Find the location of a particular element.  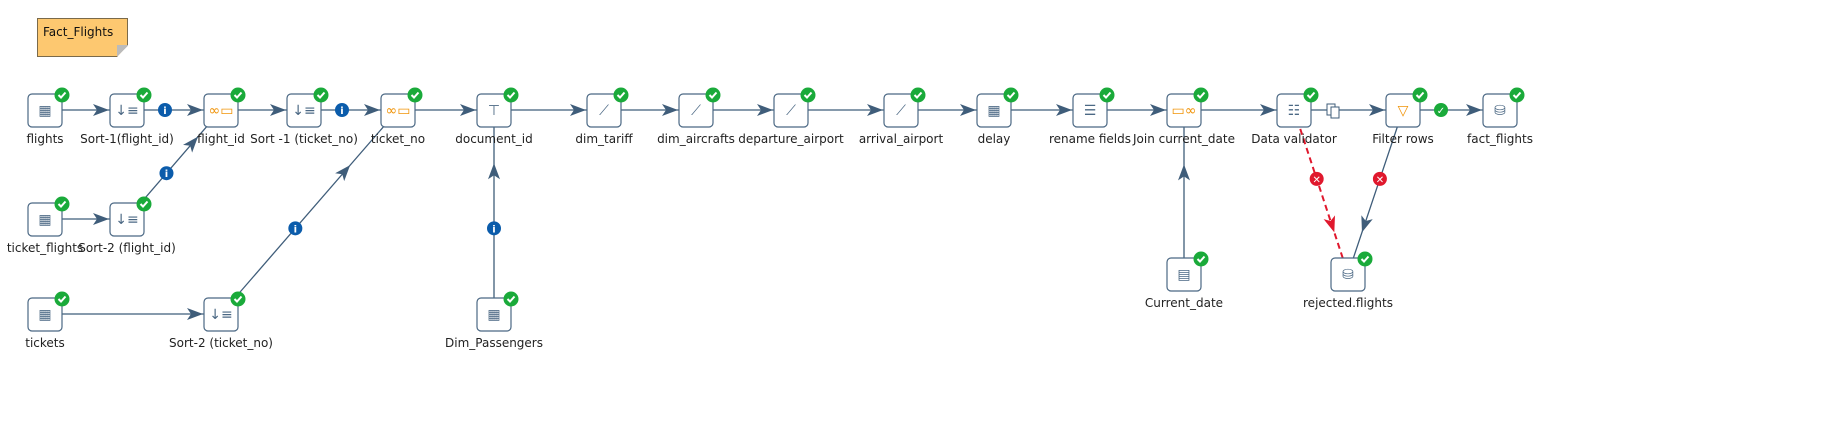

step-label: Data validator is located at coordinates (1294, 139).